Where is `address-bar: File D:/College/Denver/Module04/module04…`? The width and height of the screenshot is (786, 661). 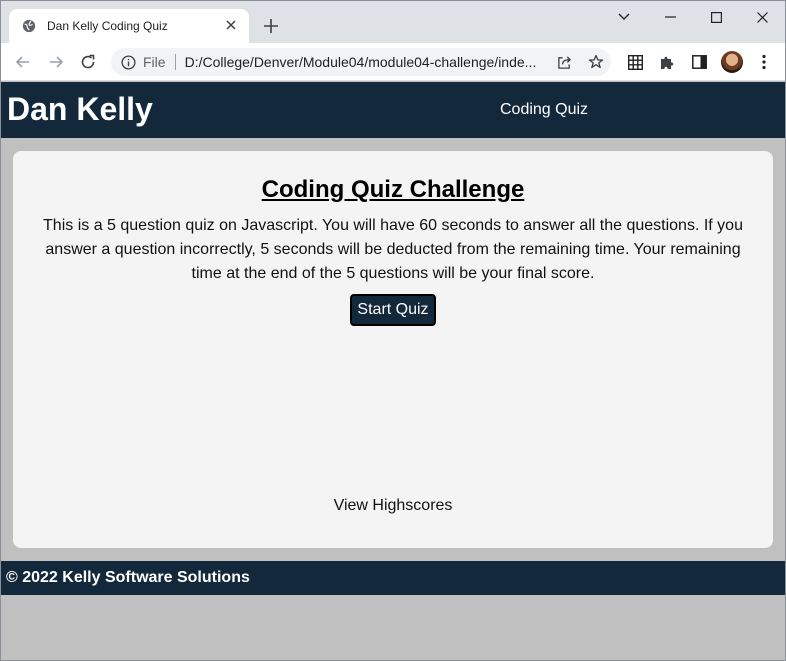
address-bar: File D:/College/Denver/Module04/module04… is located at coordinates (361, 62).